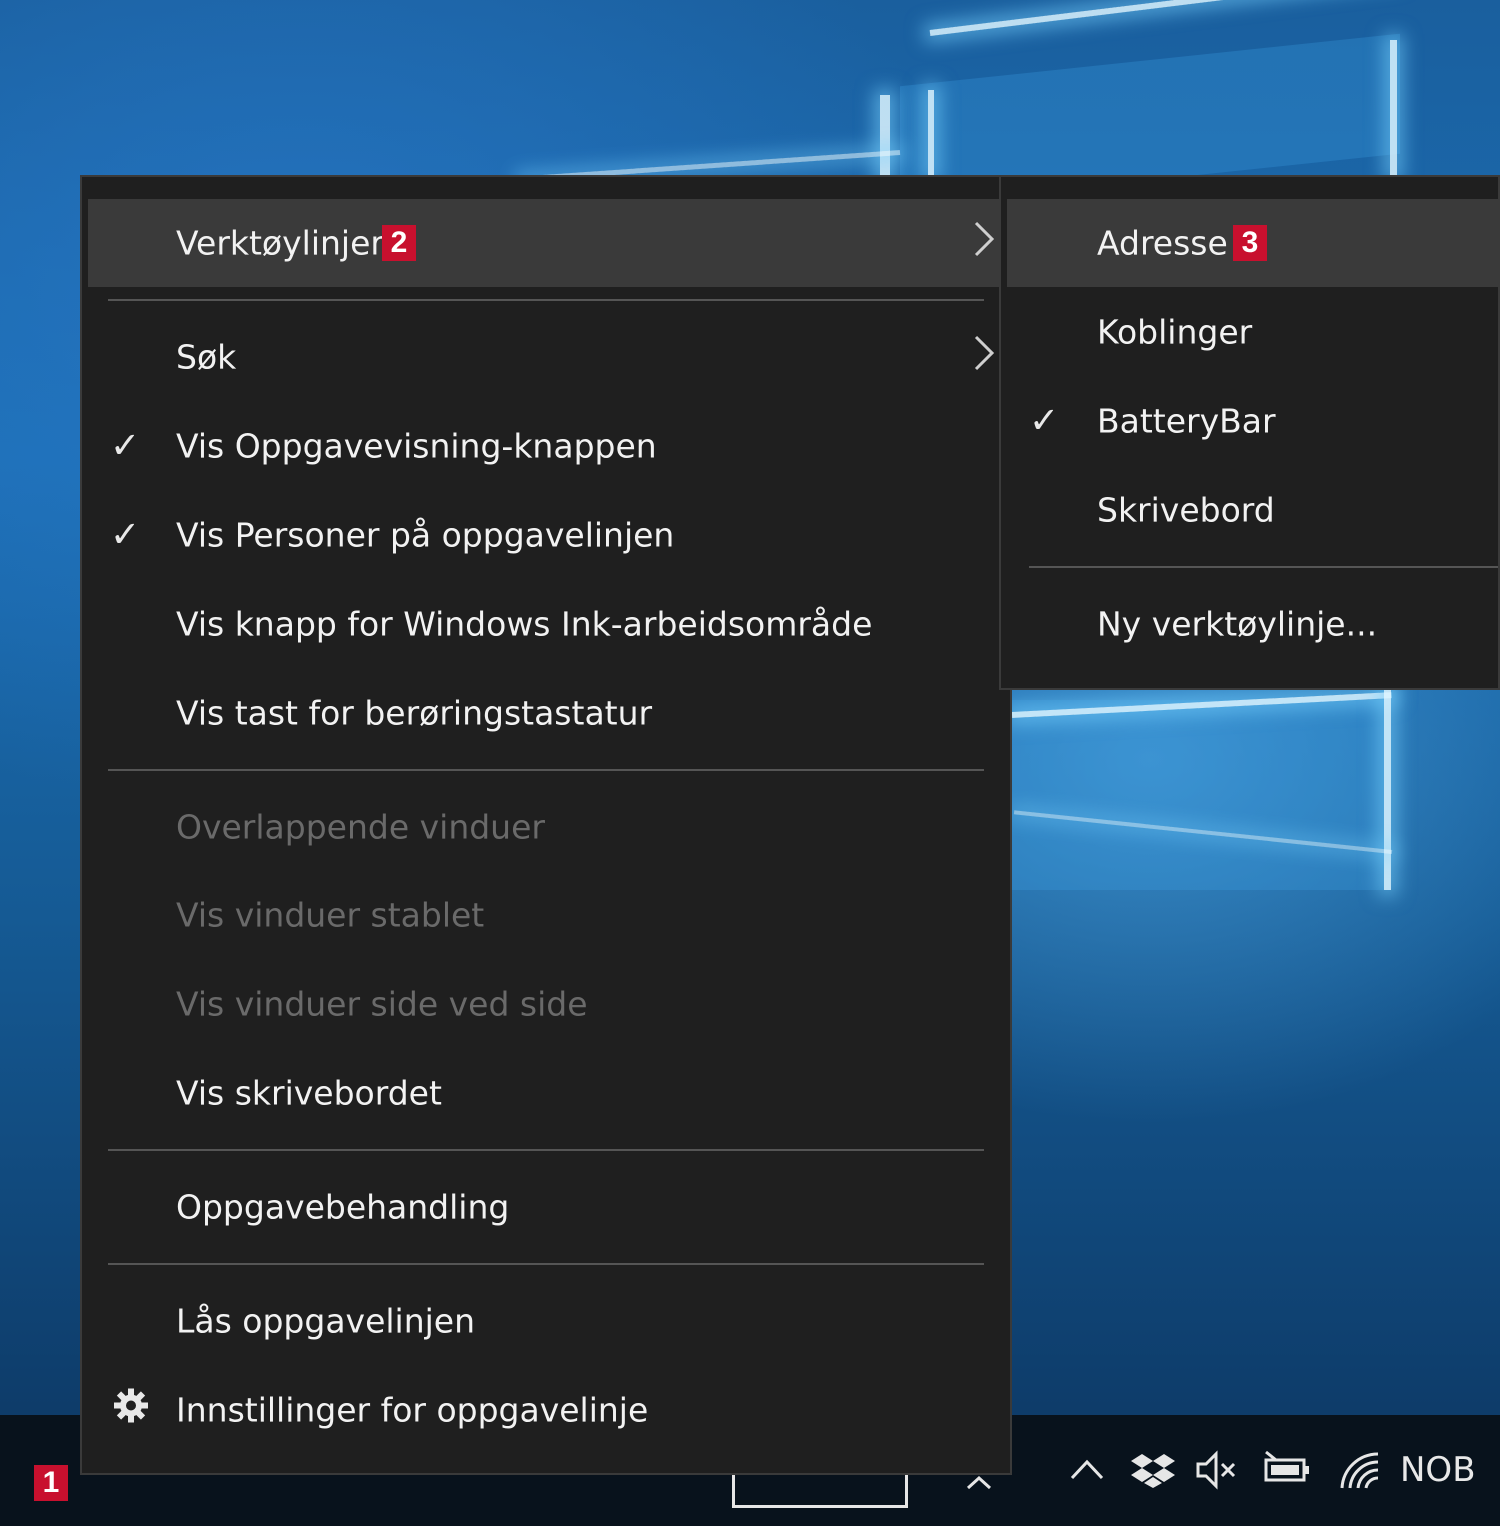 The height and width of the screenshot is (1526, 1500). I want to click on menu-item-task-view: ✓ Vis Oppgavevisning-knappen, so click(546, 446).